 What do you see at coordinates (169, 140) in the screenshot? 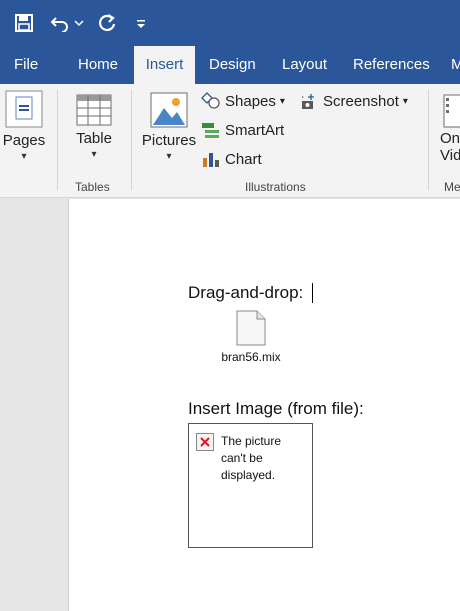
I see `pictures-label: Pictures` at bounding box center [169, 140].